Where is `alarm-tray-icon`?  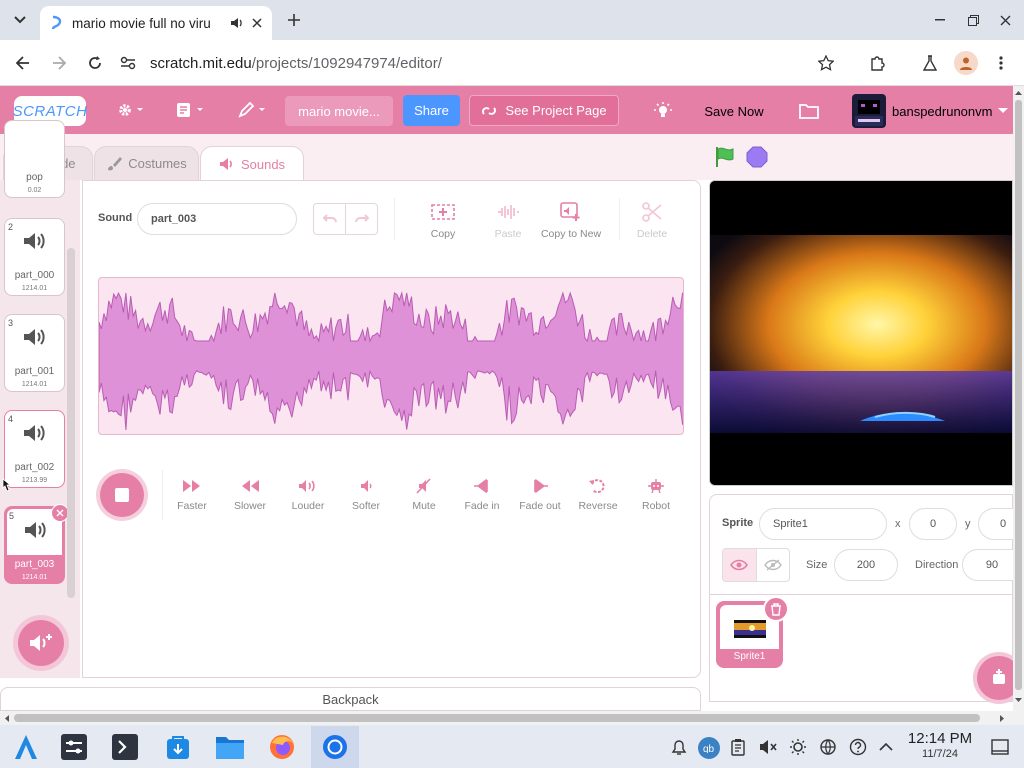
alarm-tray-icon is located at coordinates (679, 747).